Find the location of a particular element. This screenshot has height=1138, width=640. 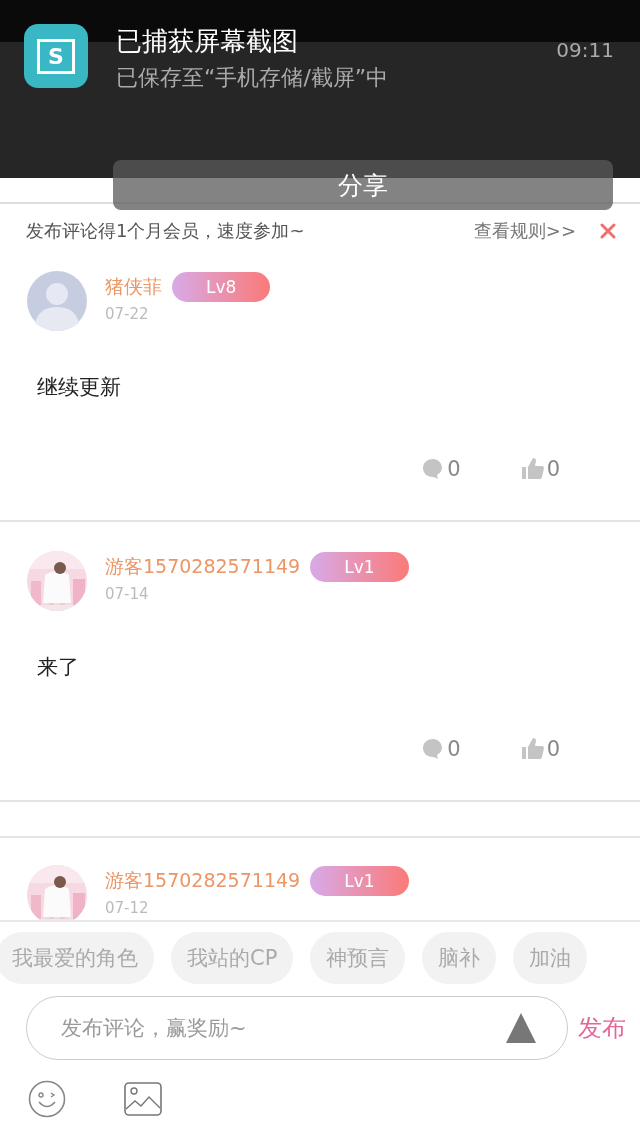

topic-chip: 加油 is located at coordinates (550, 958).